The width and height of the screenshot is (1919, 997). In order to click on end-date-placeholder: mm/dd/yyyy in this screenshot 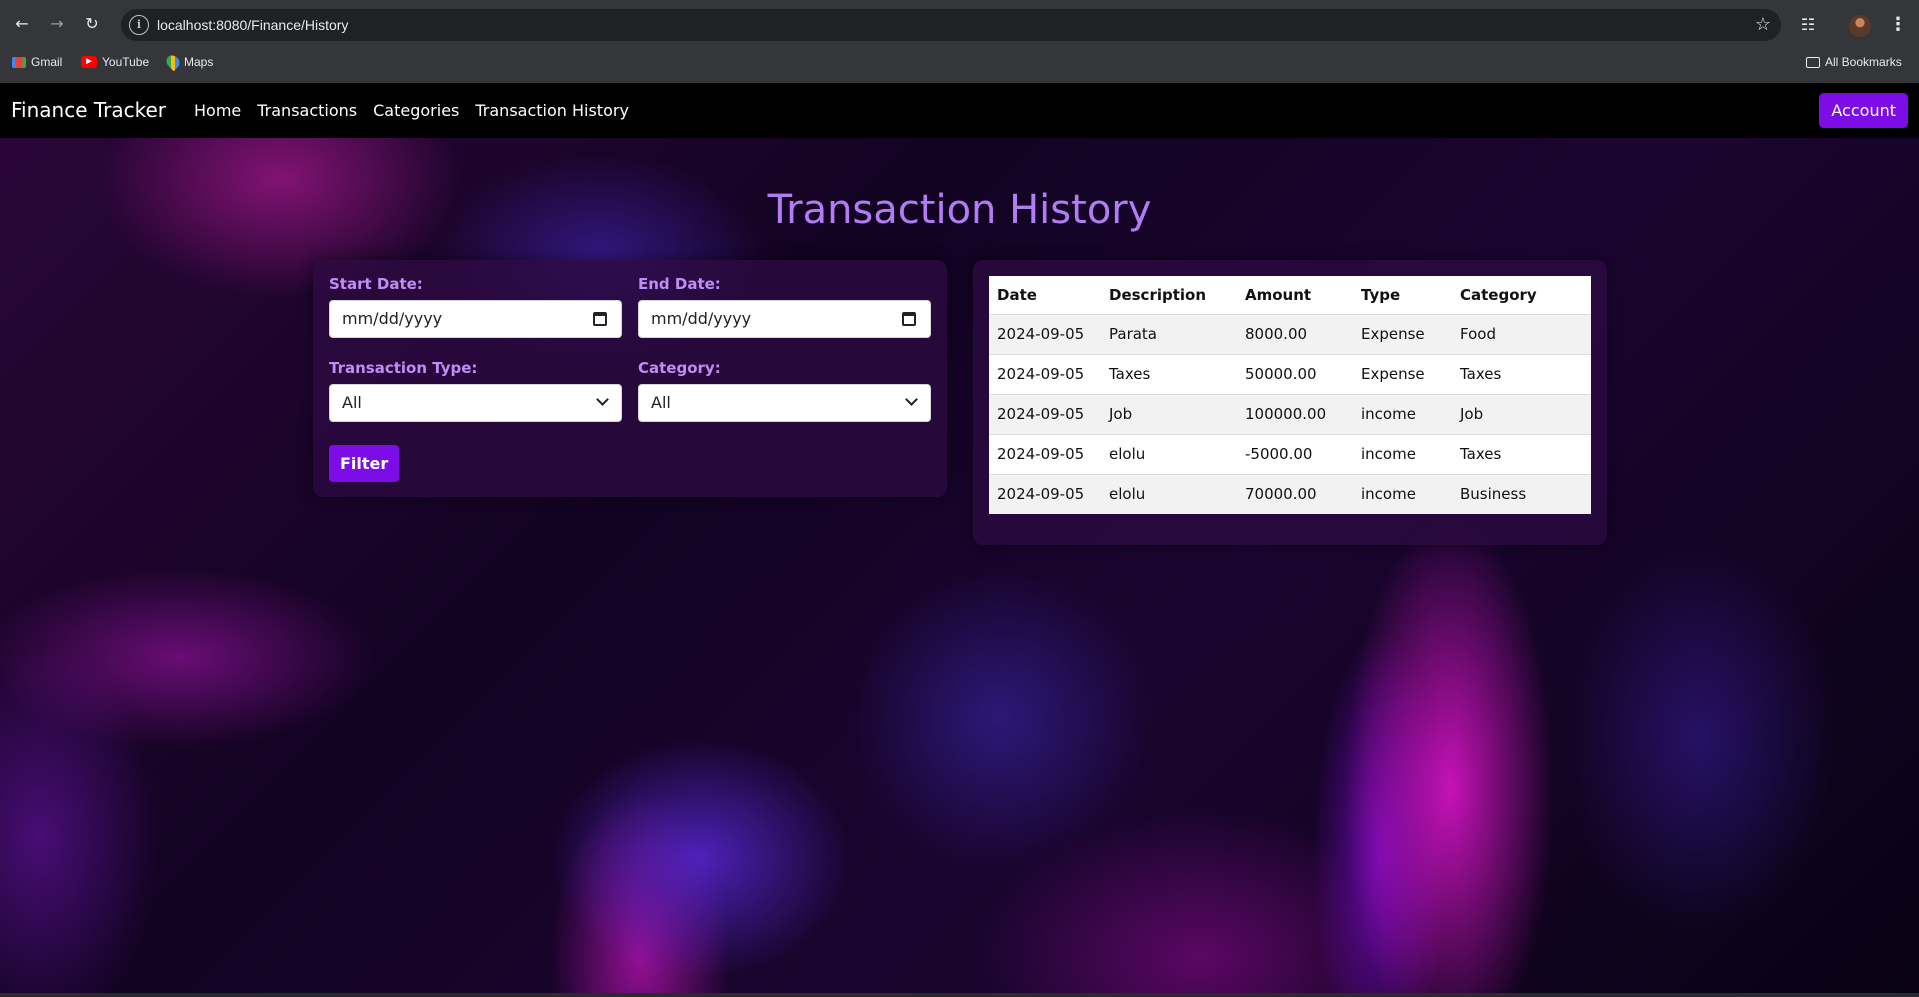, I will do `click(701, 318)`.